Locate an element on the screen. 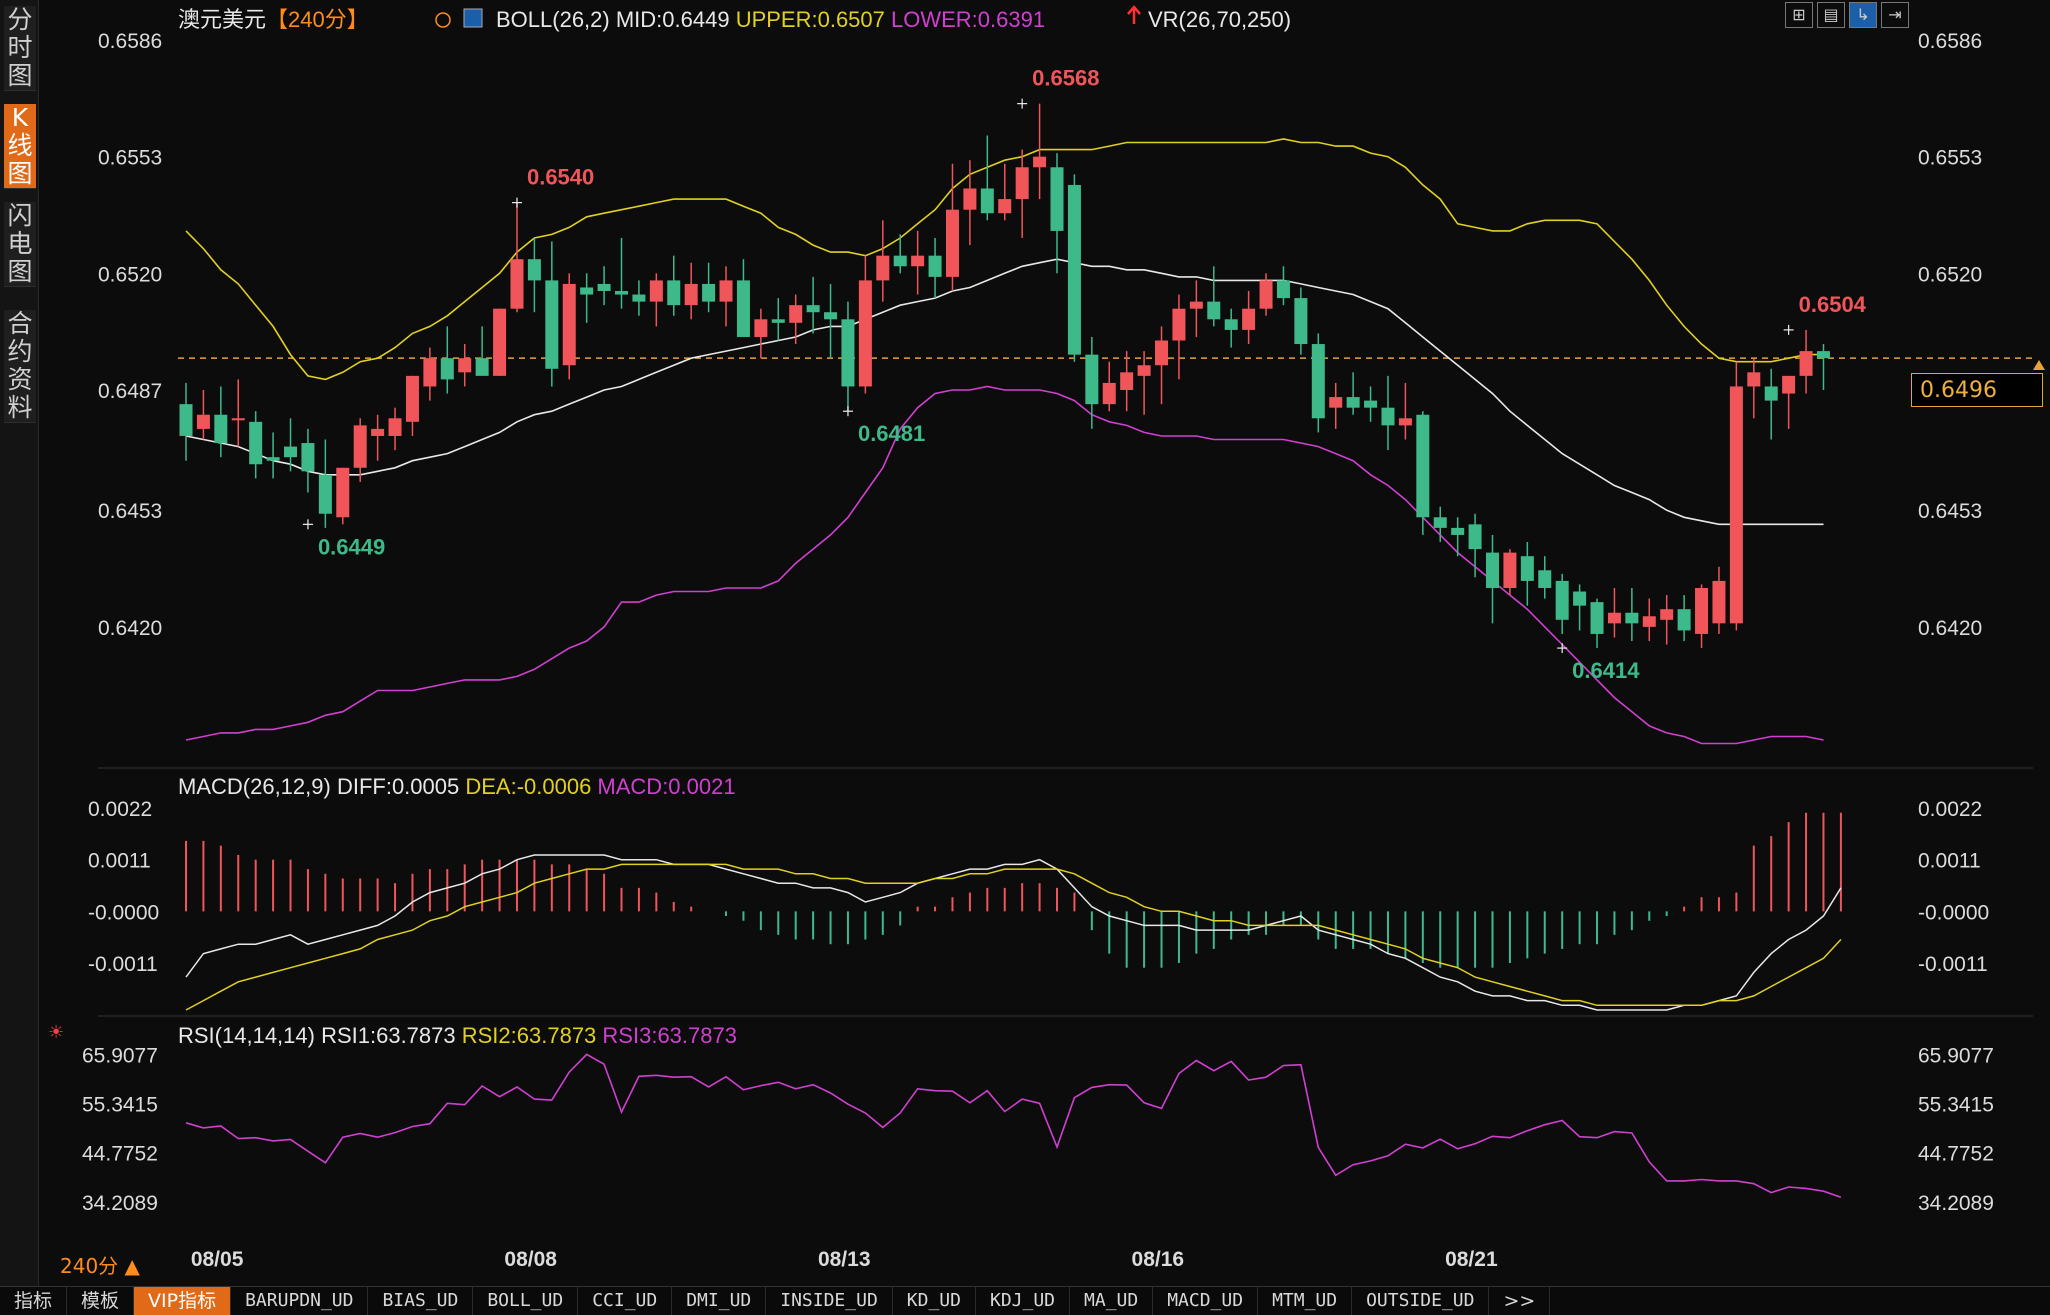 The height and width of the screenshot is (1315, 2050). bottom-tab-14: OUTSIDE_UD is located at coordinates (1421, 1301).